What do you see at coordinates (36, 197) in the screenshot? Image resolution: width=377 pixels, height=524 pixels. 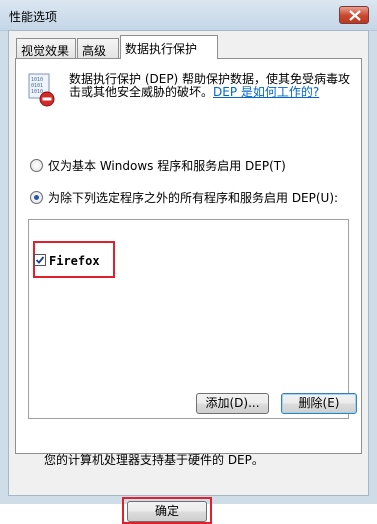 I see `radio-button-all` at bounding box center [36, 197].